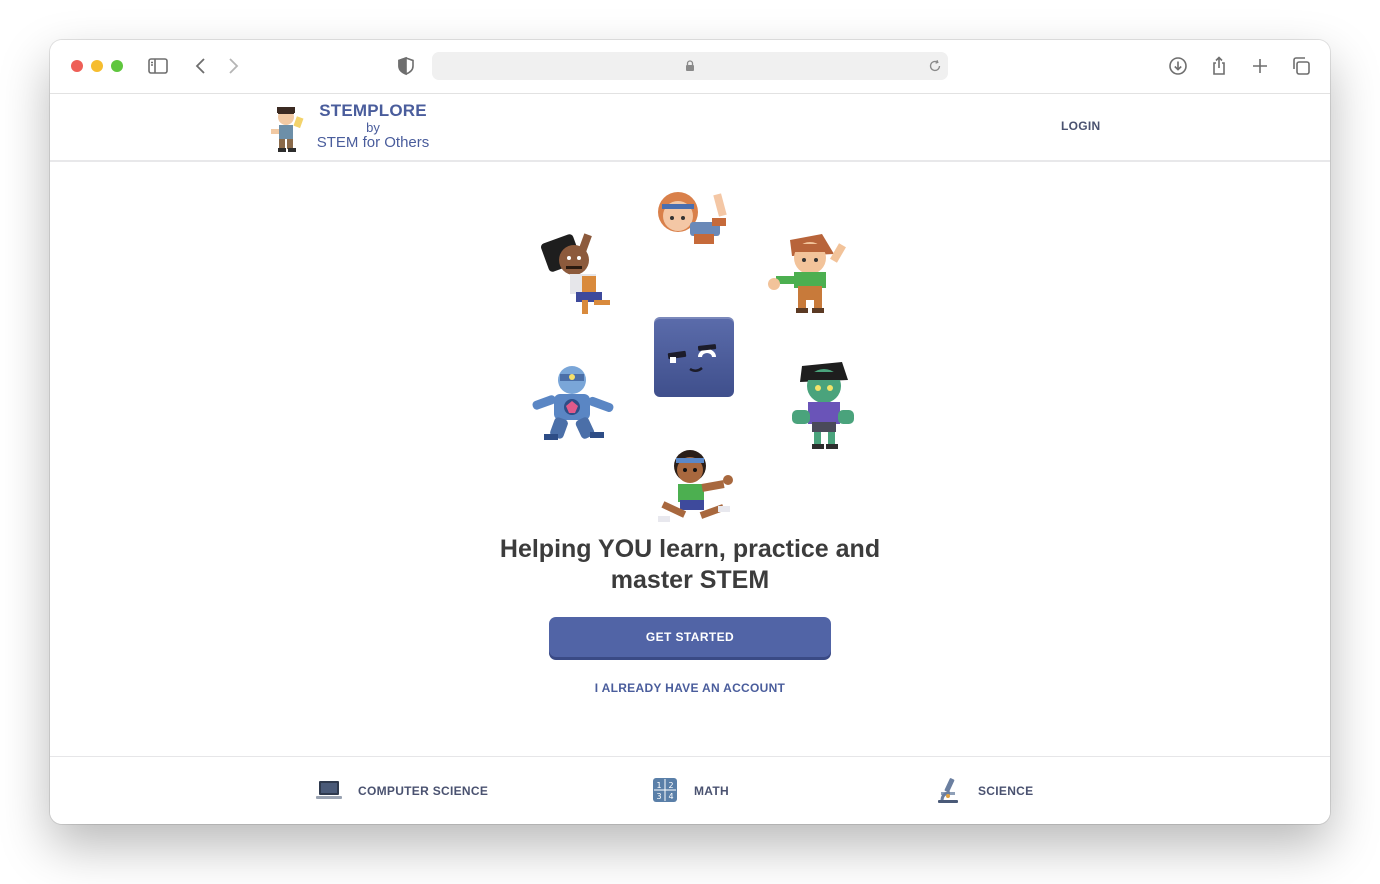  What do you see at coordinates (1178, 66) in the screenshot?
I see `download-icon` at bounding box center [1178, 66].